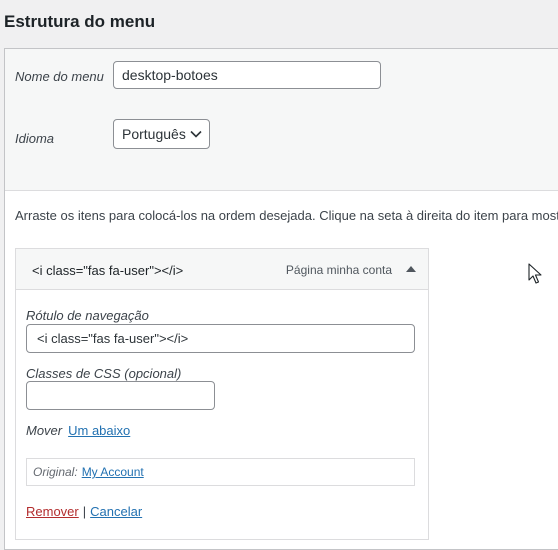 The image size is (558, 550). Describe the element at coordinates (59, 76) in the screenshot. I see `menu-name-label: Nome do menu` at that location.